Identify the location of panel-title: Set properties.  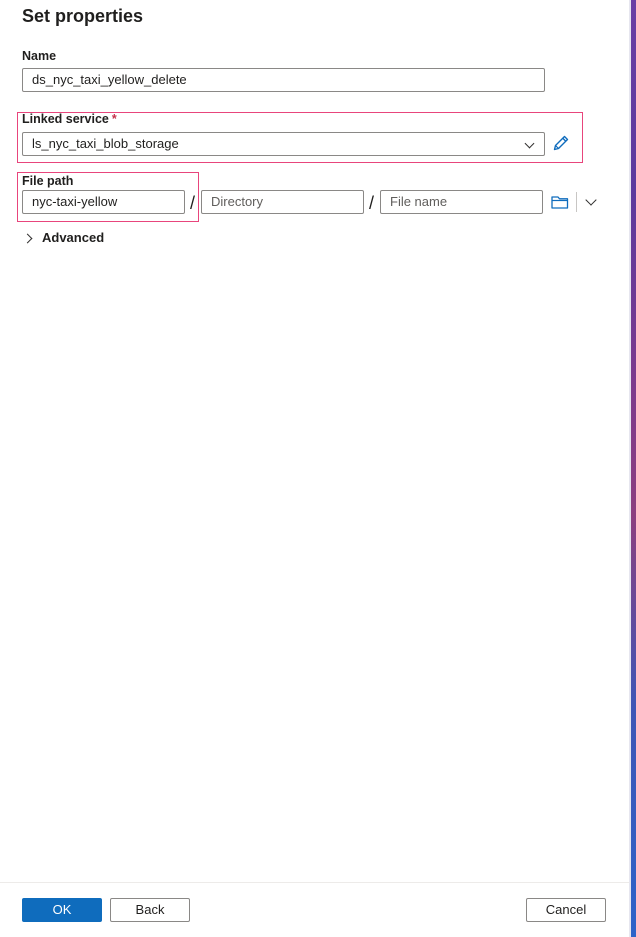
(83, 16).